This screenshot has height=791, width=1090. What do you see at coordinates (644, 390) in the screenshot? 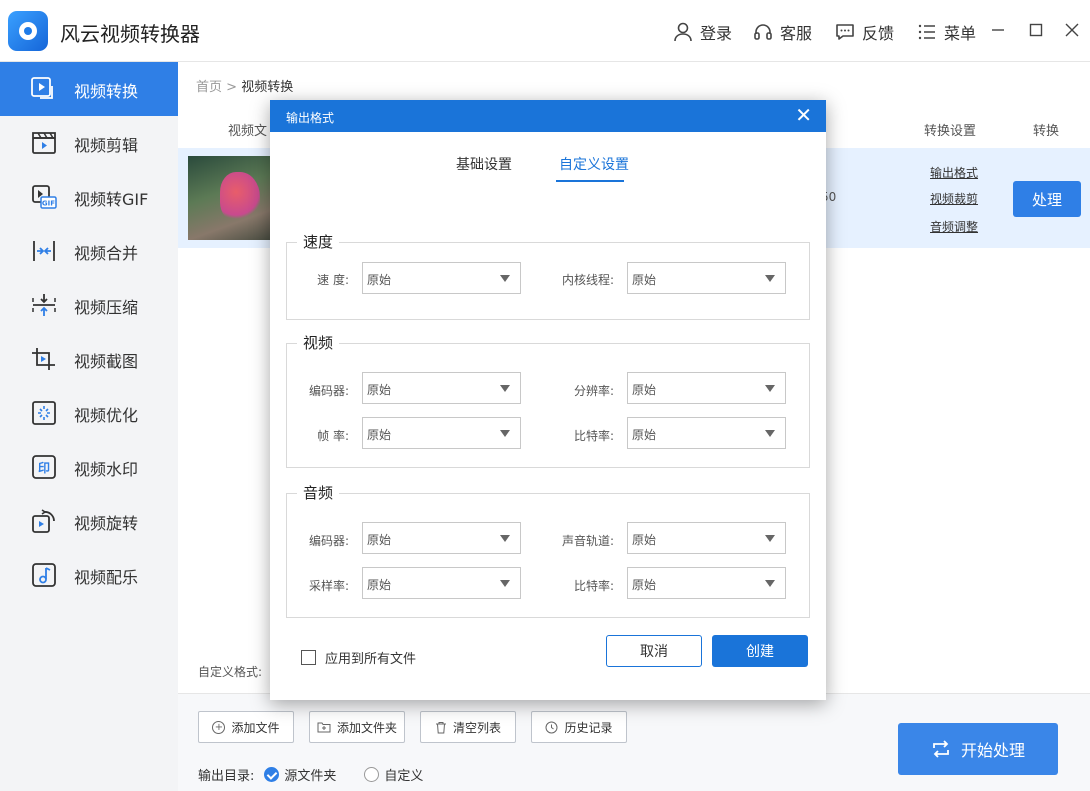
I see `resolution-value: 原始` at bounding box center [644, 390].